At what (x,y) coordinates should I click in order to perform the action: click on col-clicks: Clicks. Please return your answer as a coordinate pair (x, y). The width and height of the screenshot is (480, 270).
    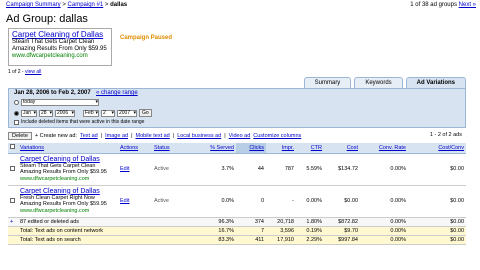
    Looking at the image, I should click on (251, 148).